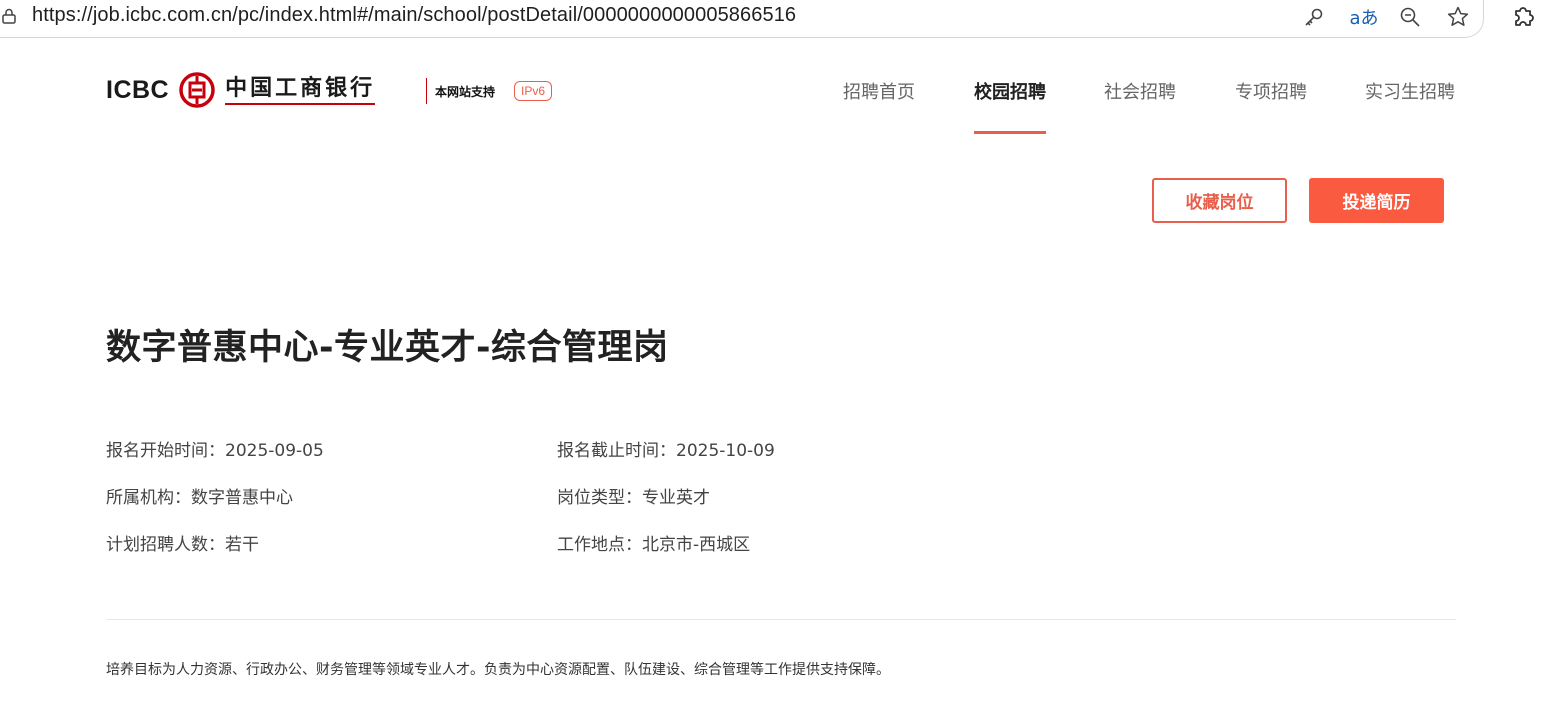 The image size is (1557, 720). What do you see at coordinates (300, 90) in the screenshot?
I see `logo-cn-text: 中国工商银行` at bounding box center [300, 90].